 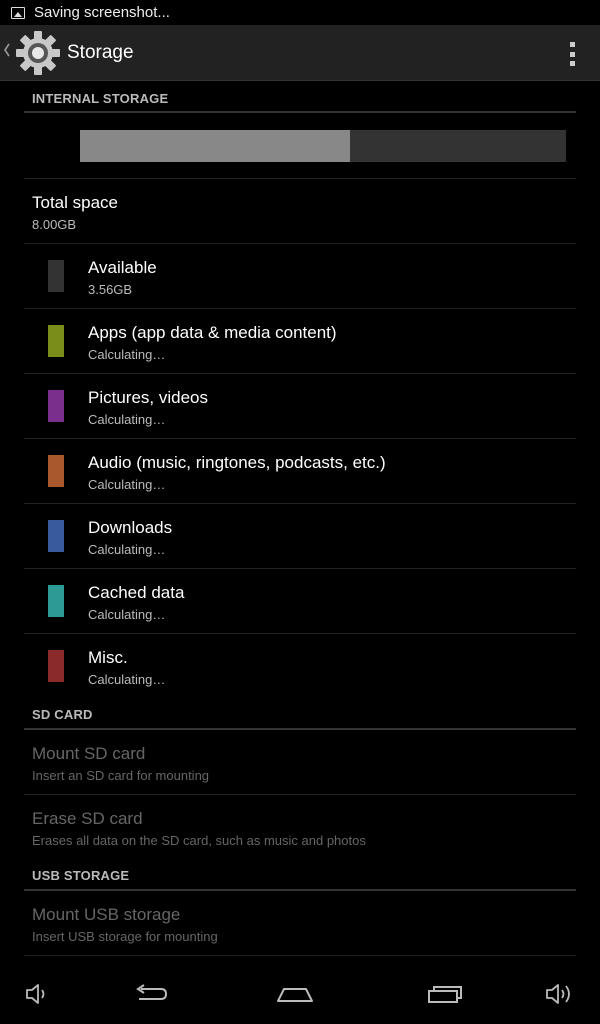 I want to click on storage-item-title: Pictures, videos, so click(x=148, y=397).